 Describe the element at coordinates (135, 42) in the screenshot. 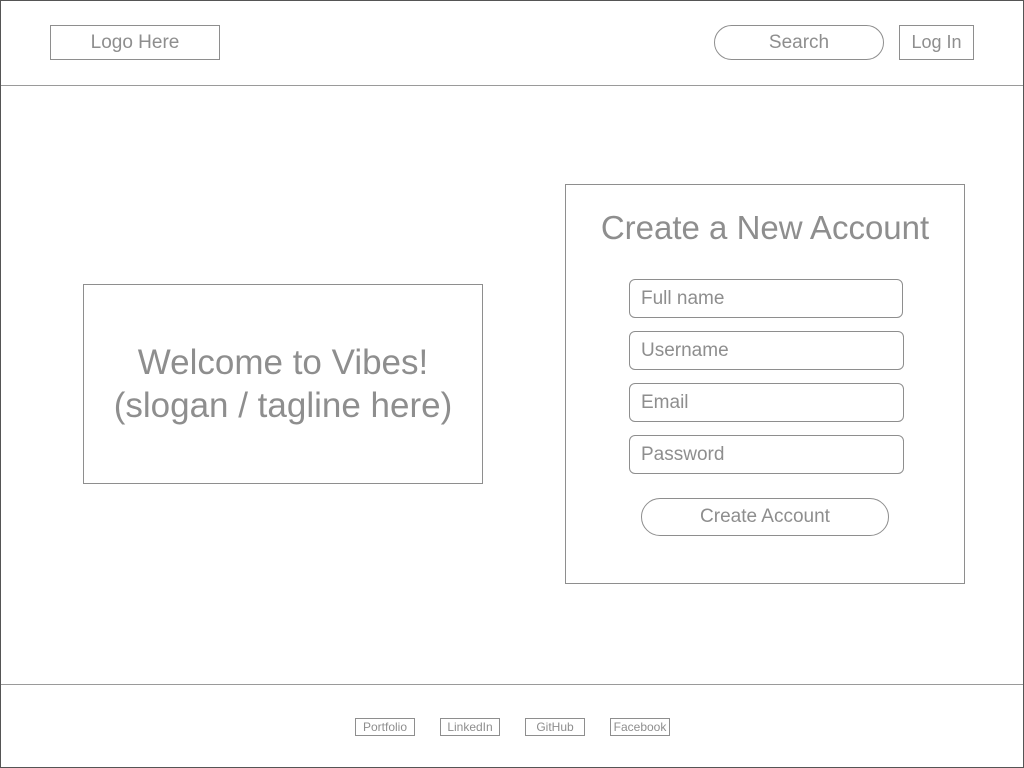

I see `logo-placeholder: Logo Here` at that location.